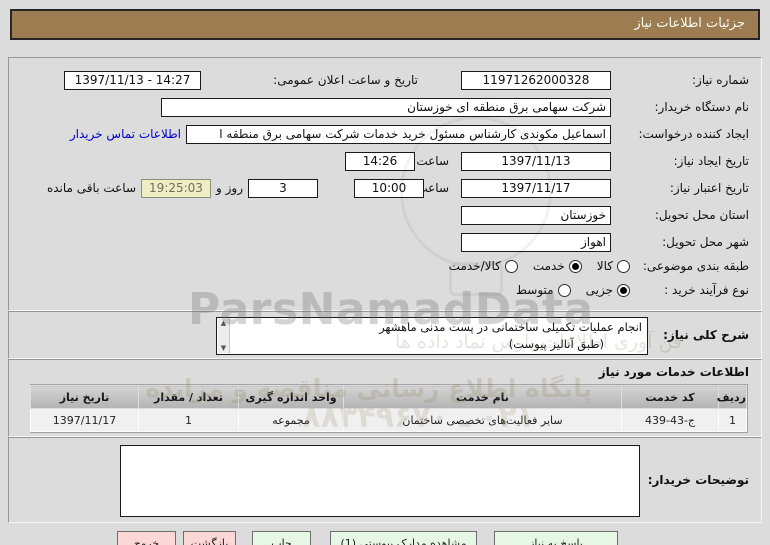 The height and width of the screenshot is (545, 770). What do you see at coordinates (599, 290) in the screenshot?
I see `radio-jozii-label: جزیی` at bounding box center [599, 290].